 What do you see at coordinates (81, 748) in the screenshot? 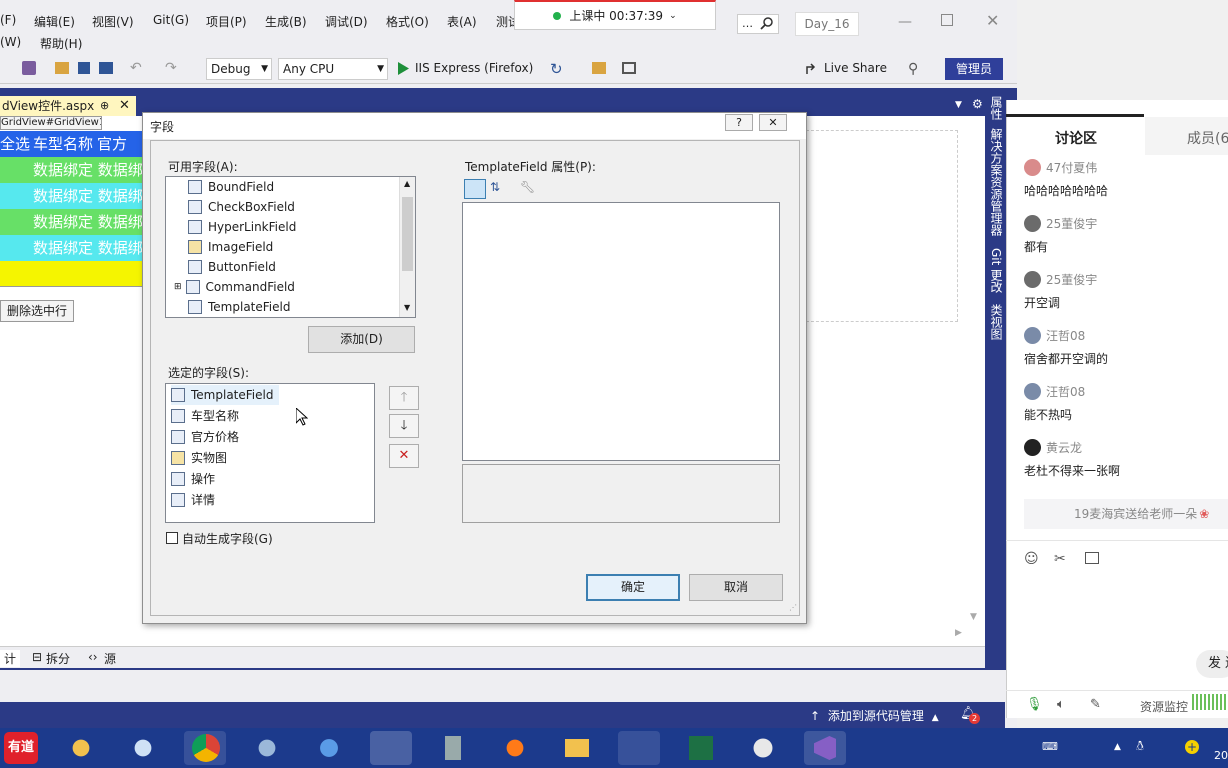
I see `paint-app-icon` at bounding box center [81, 748].